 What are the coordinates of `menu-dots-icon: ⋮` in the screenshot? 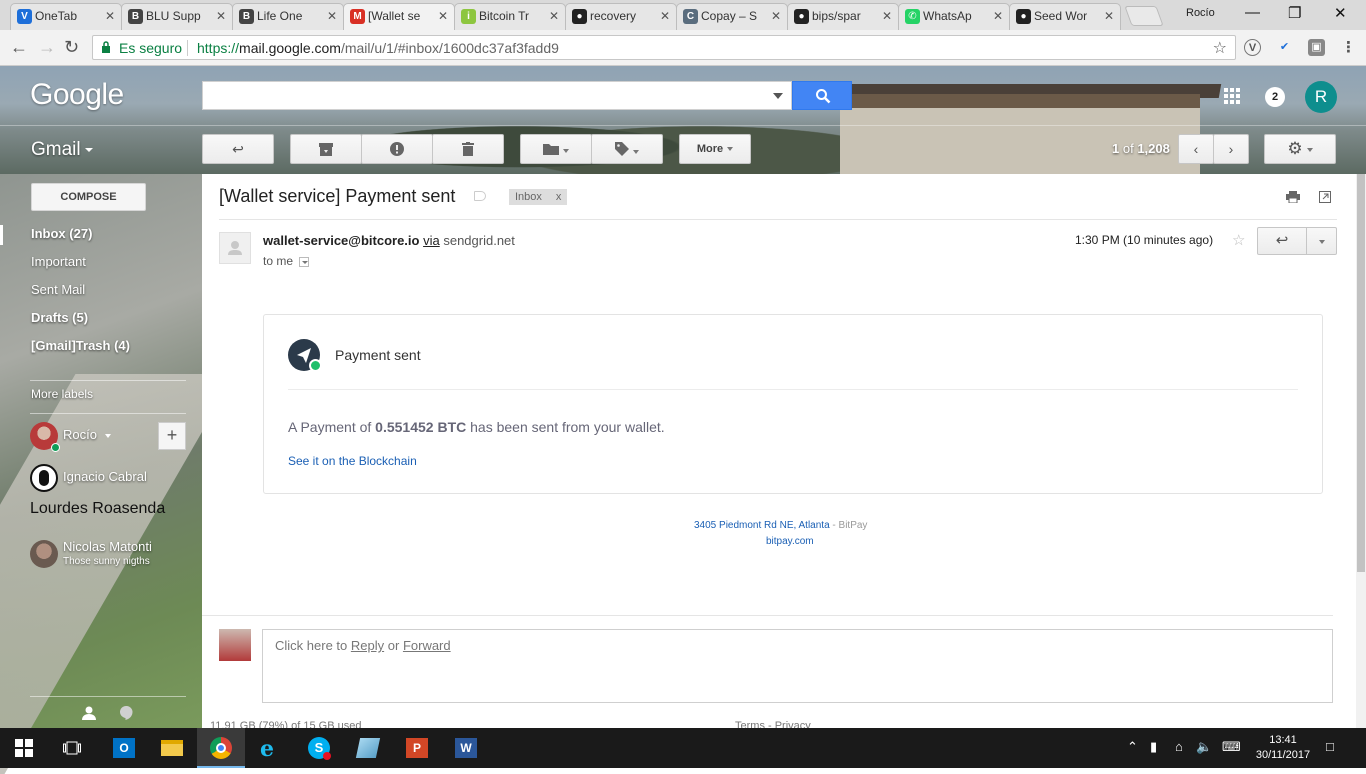 It's located at (1348, 47).